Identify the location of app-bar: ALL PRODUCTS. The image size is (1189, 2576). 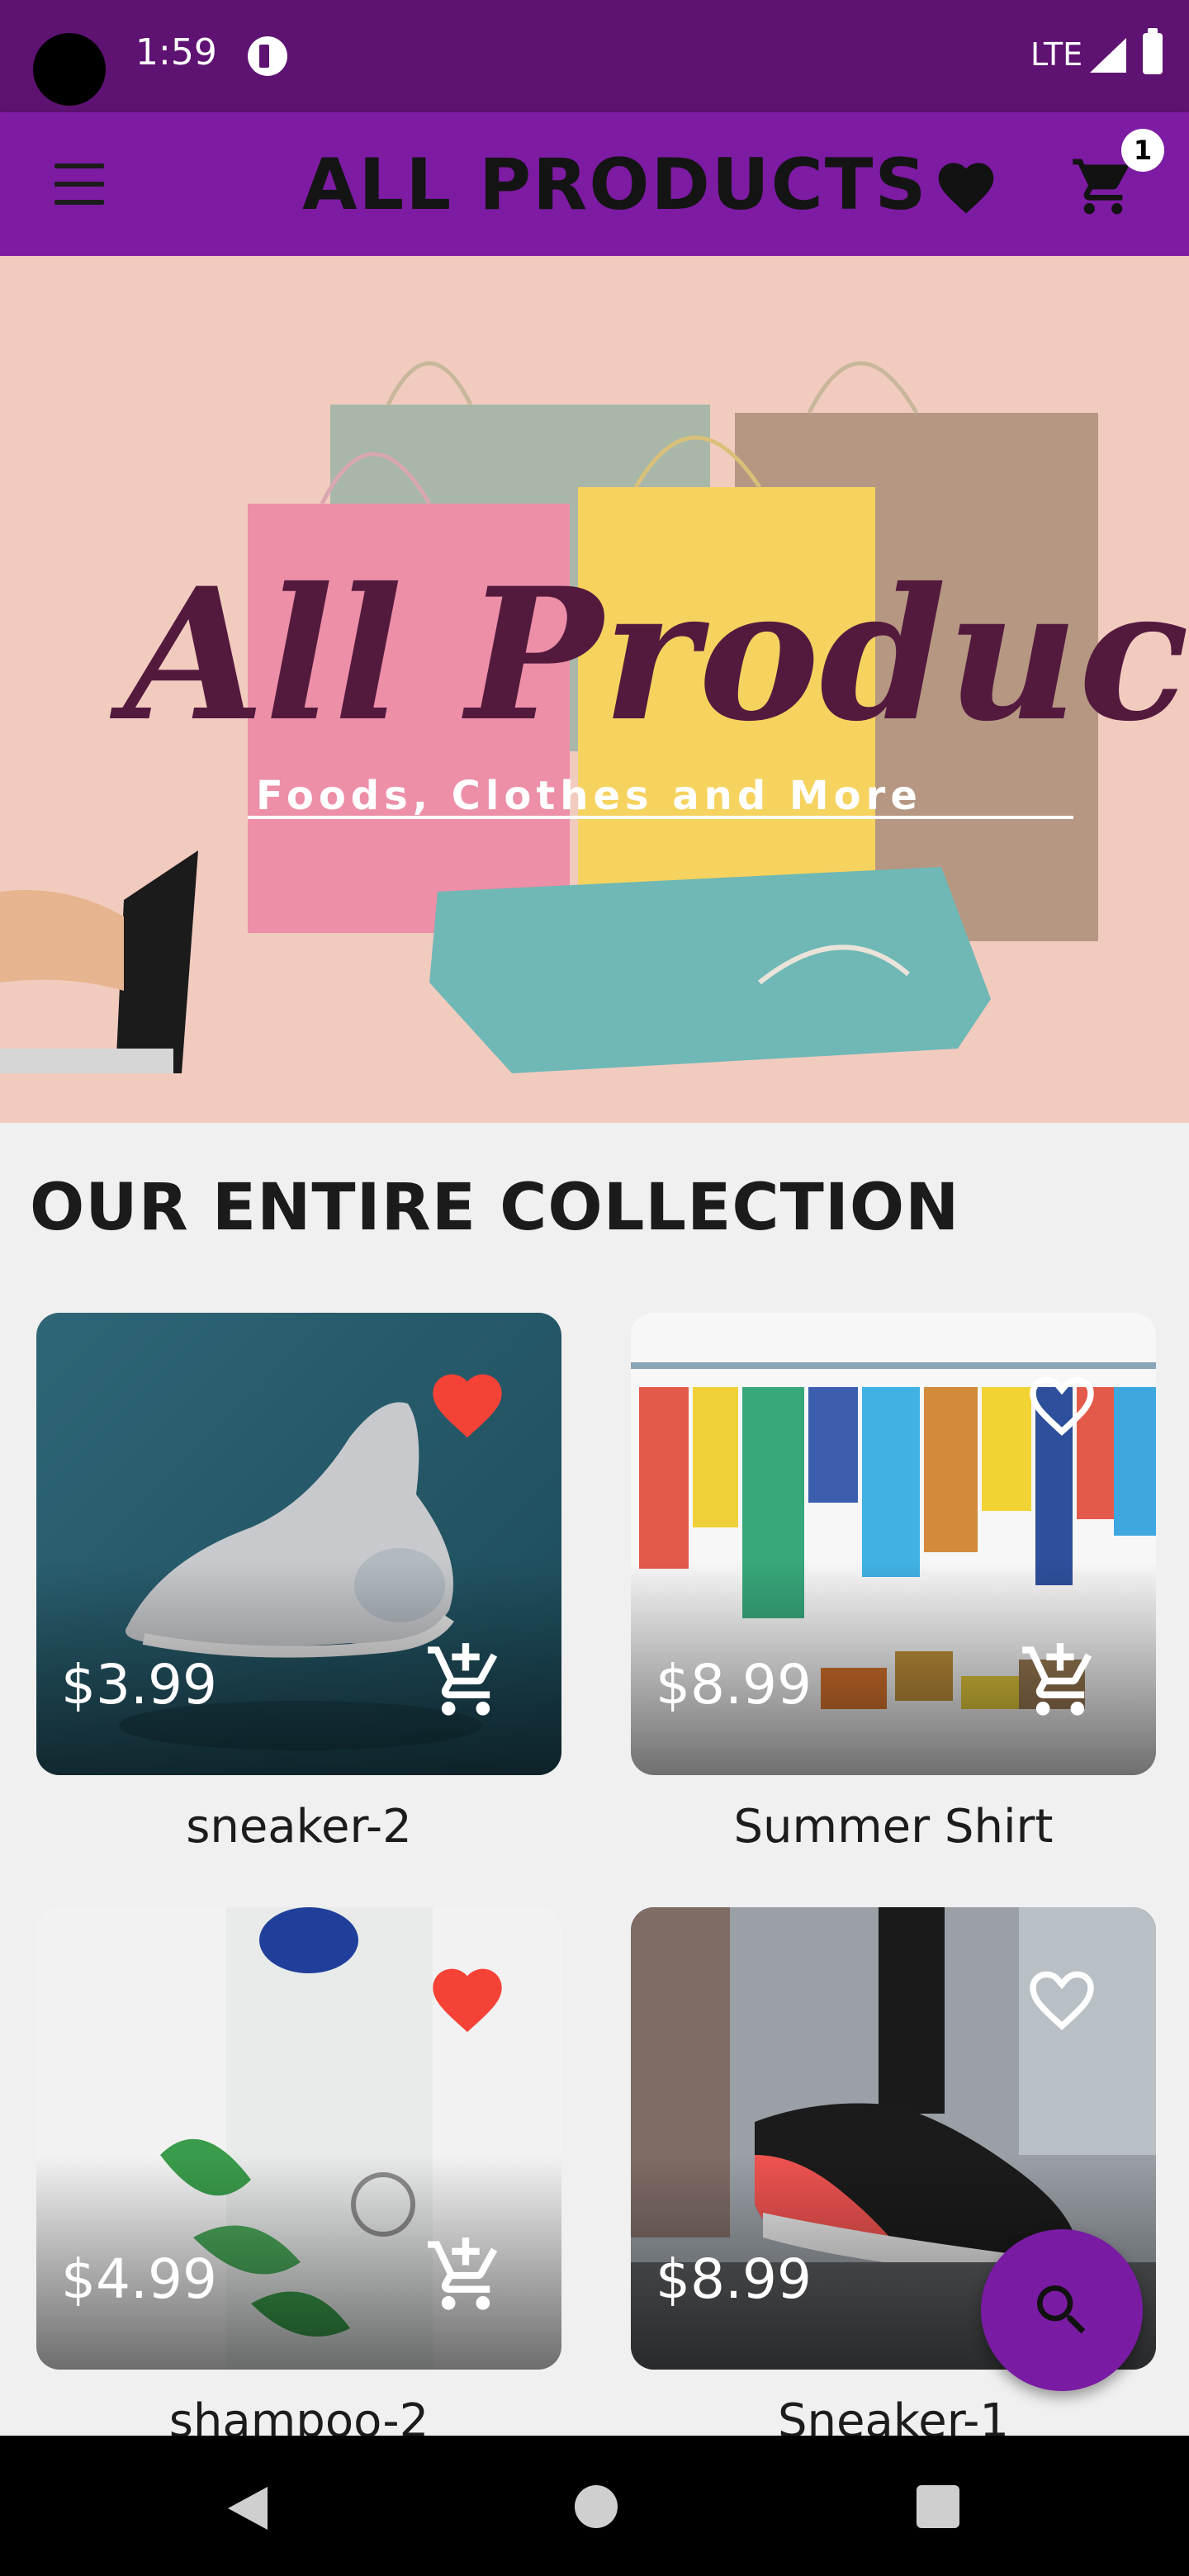
(594, 184).